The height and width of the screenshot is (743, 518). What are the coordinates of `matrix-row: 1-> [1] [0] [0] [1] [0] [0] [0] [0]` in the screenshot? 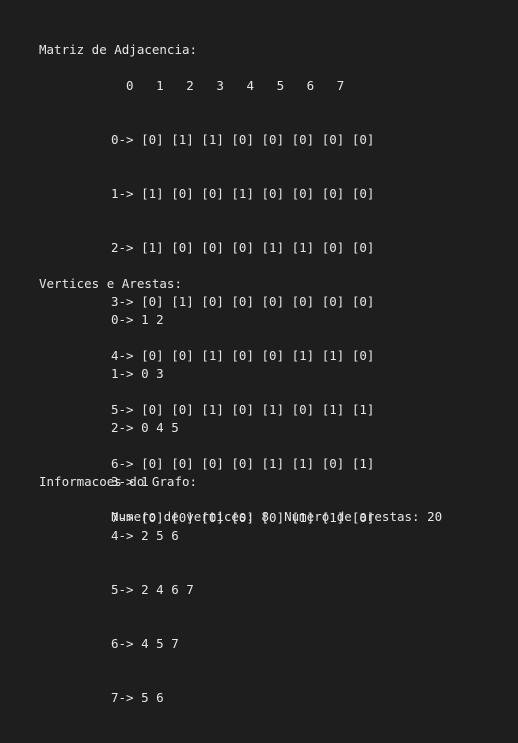 It's located at (243, 193).